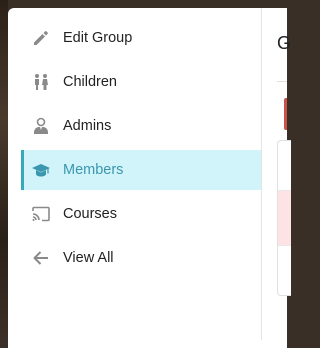 The width and height of the screenshot is (320, 348). What do you see at coordinates (141, 214) in the screenshot?
I see `sidebar-item-courses: Courses` at bounding box center [141, 214].